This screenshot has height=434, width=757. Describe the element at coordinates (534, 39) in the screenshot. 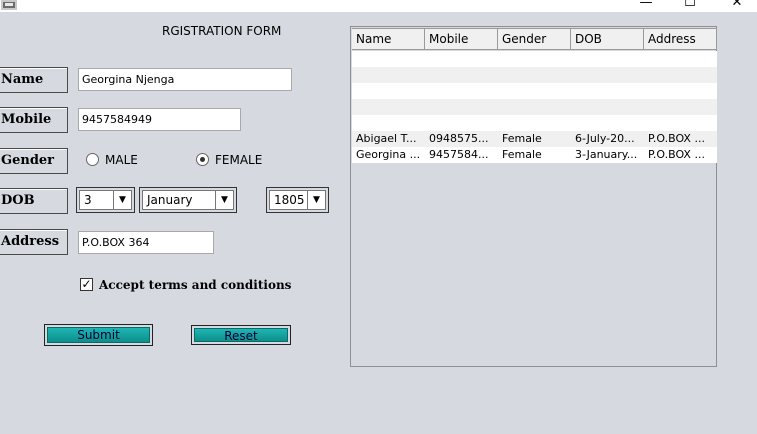

I see `column-header: Gender` at that location.